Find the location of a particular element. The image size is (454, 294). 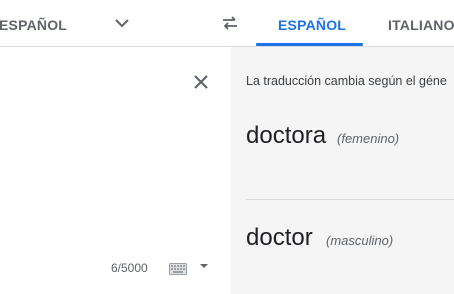

swap-icon is located at coordinates (230, 23).